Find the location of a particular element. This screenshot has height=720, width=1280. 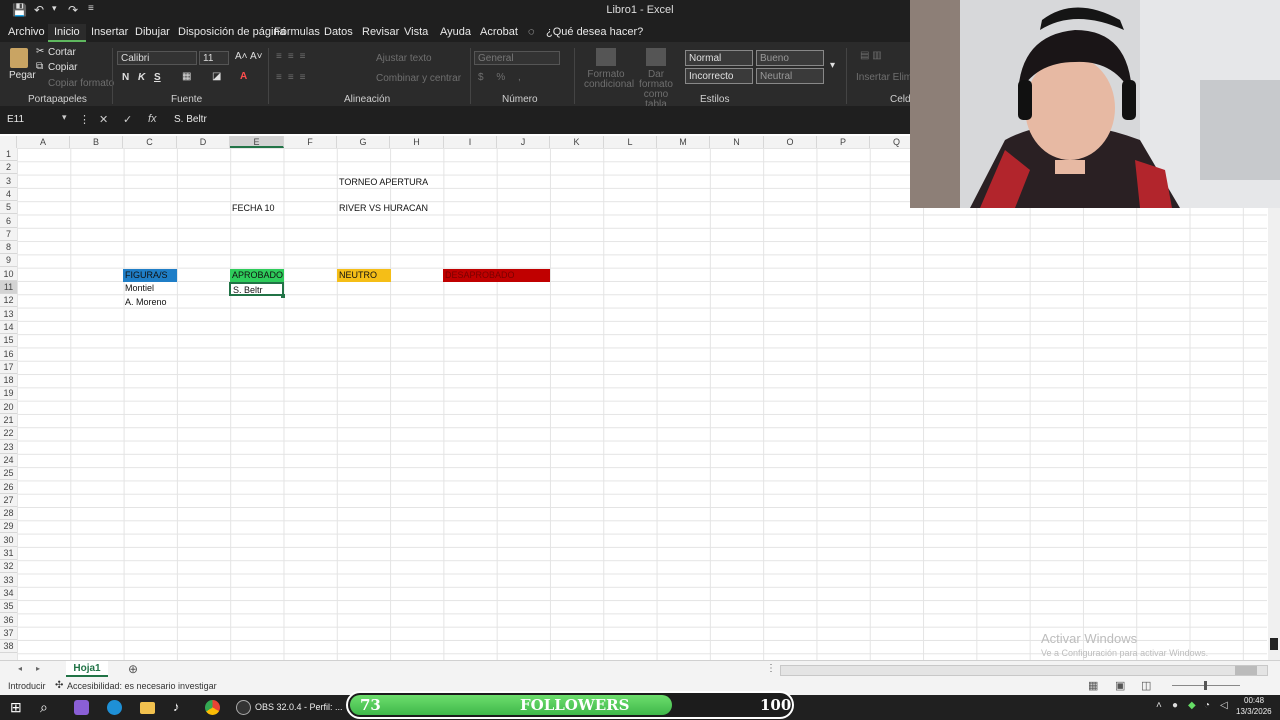

more-icon: ⋮ is located at coordinates (84, 119).